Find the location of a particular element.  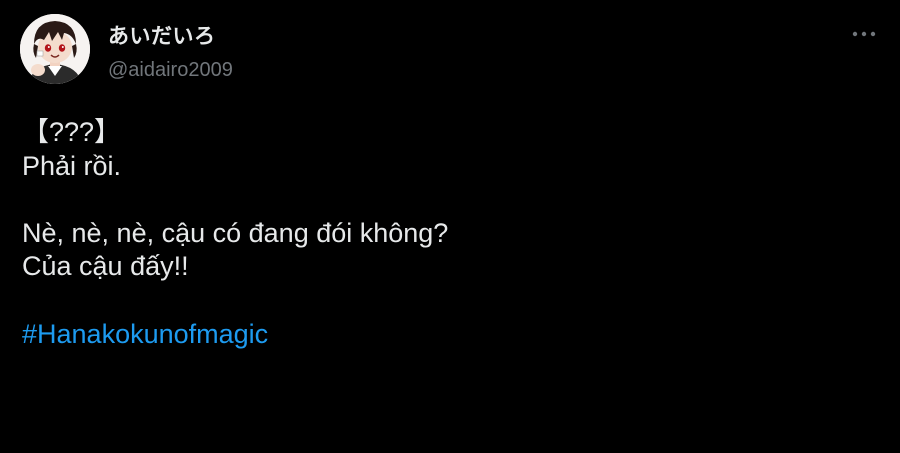

author-handle: @aidairo2009 is located at coordinates (170, 70).